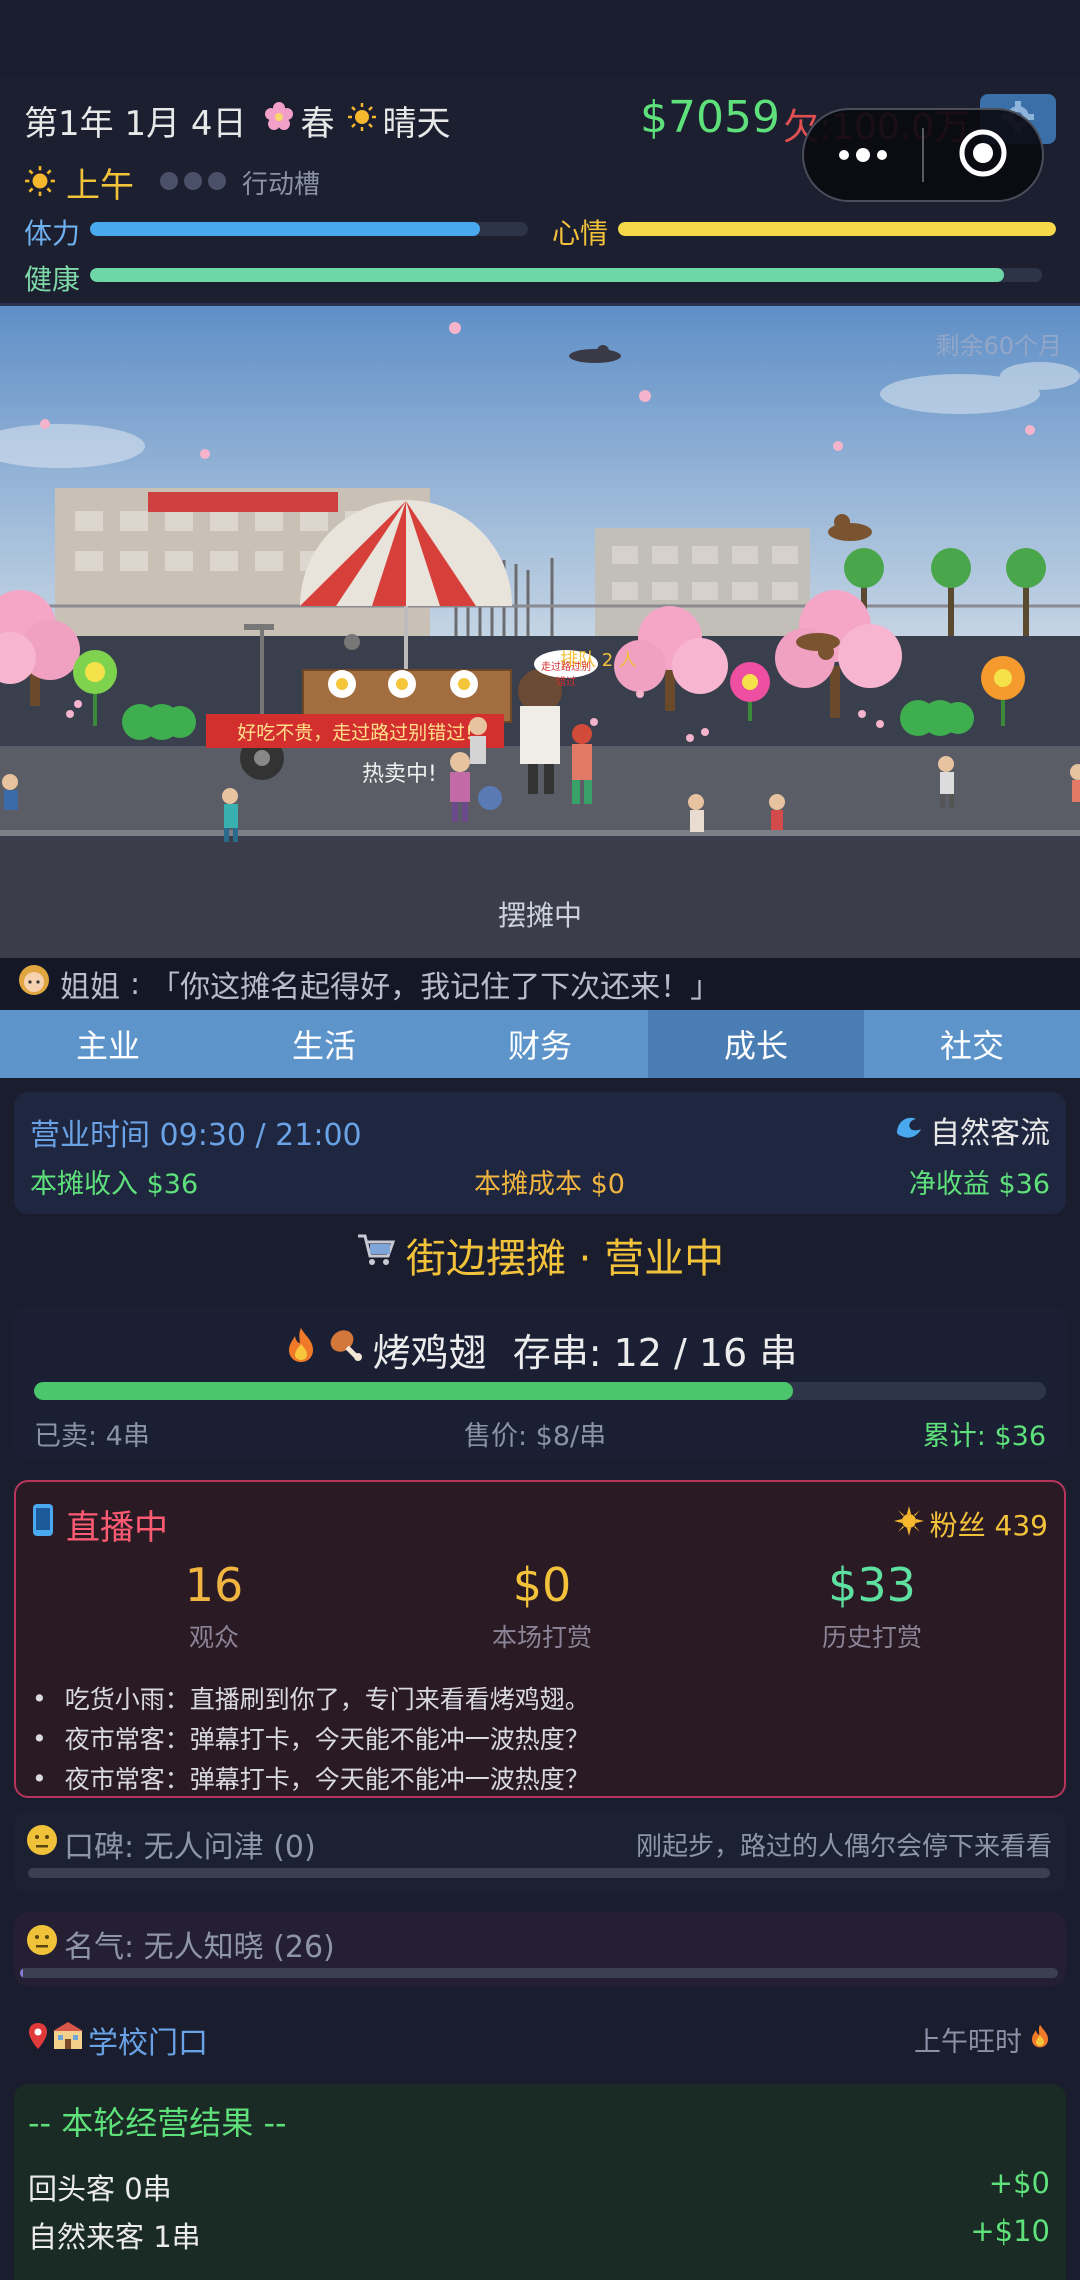 The image size is (1080, 2280). Describe the element at coordinates (38, 2040) in the screenshot. I see `pin-icon` at that location.